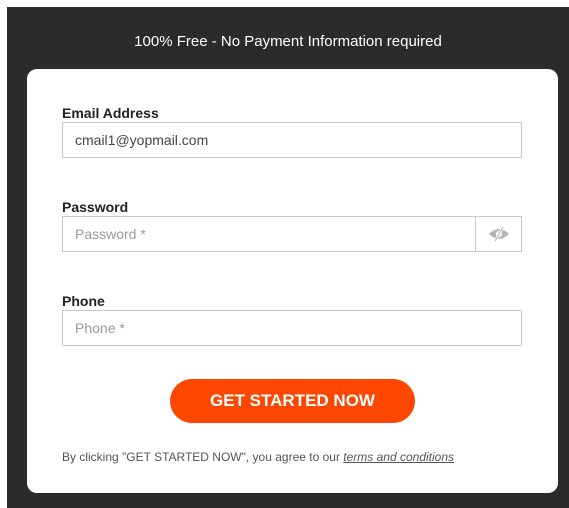  I want to click on eye-slash-icon, so click(499, 234).